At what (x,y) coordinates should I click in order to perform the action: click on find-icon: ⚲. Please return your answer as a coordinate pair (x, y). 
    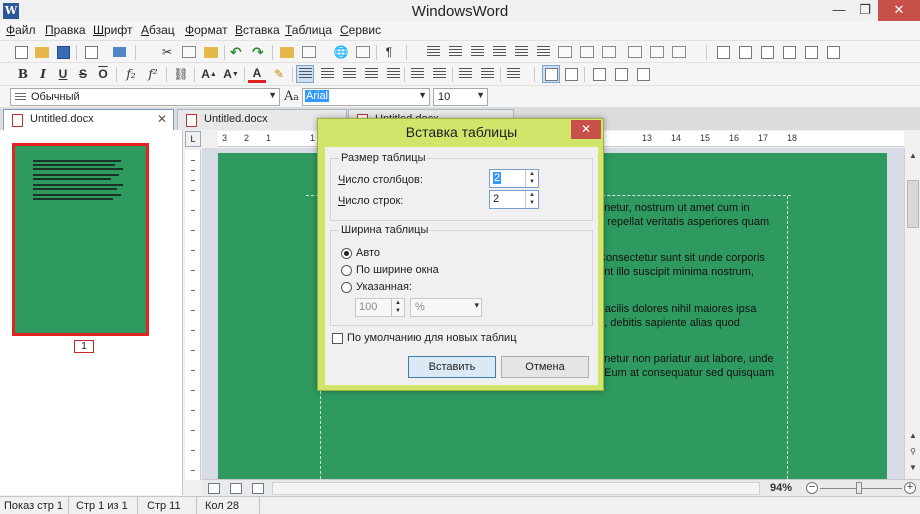
    Looking at the image, I should click on (912, 452).